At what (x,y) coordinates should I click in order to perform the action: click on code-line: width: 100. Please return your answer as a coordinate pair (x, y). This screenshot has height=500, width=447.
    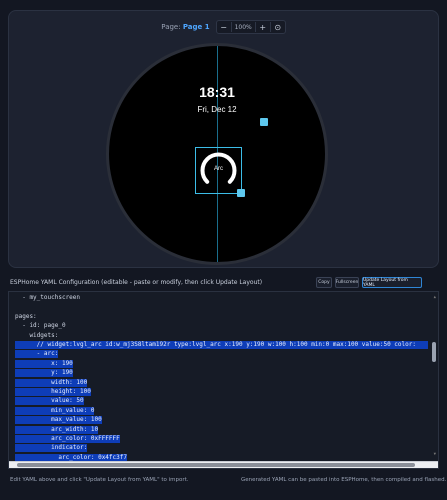
    Looking at the image, I should click on (51, 382).